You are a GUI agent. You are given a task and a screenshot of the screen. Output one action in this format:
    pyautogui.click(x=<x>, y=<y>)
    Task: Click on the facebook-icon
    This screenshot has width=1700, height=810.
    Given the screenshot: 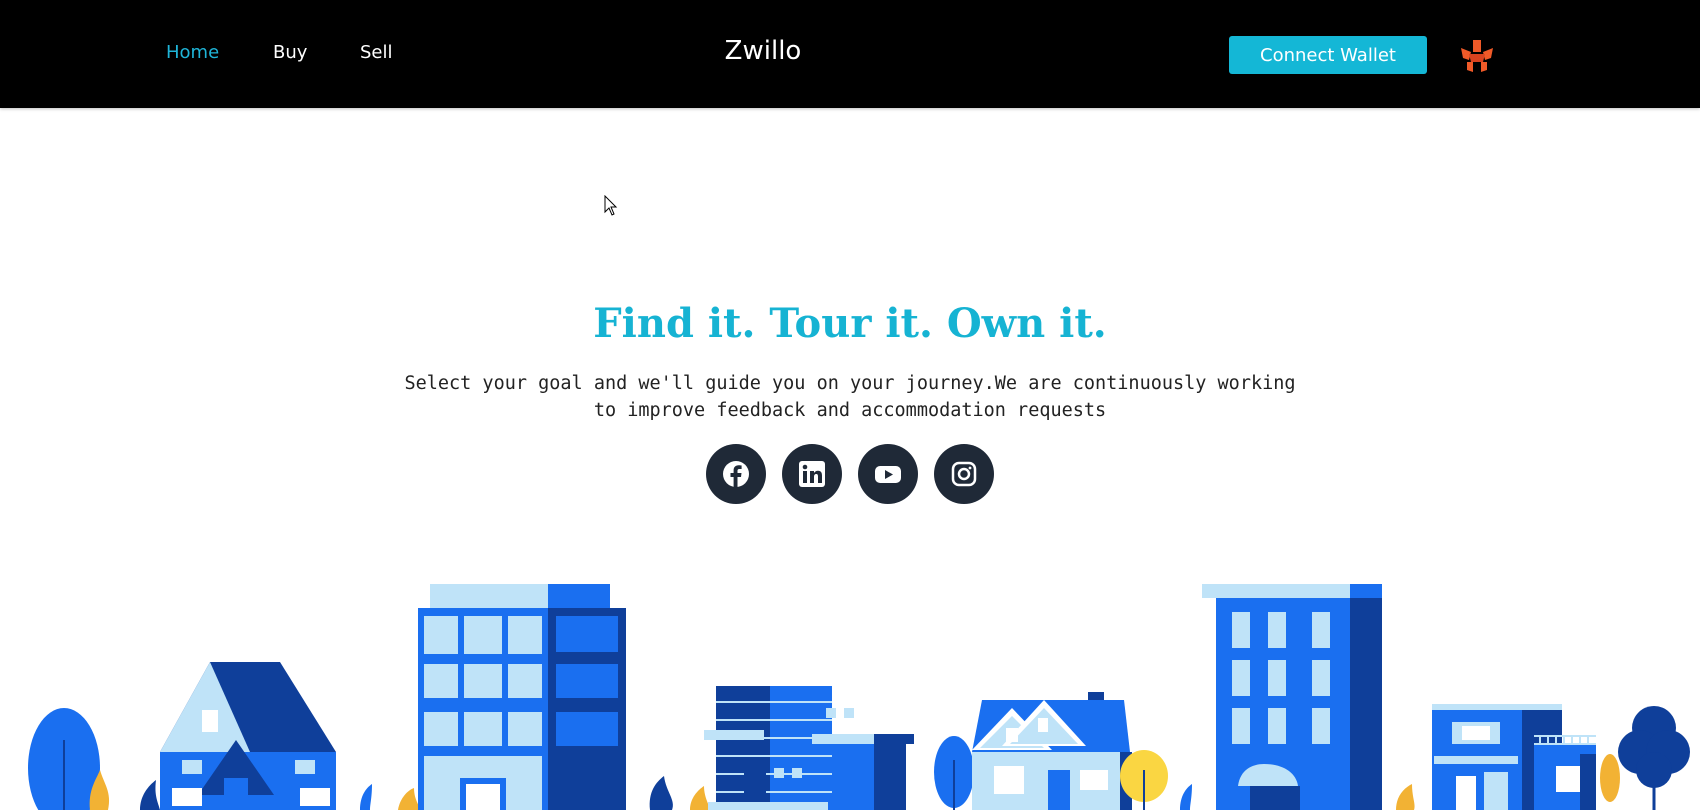 What is the action you would take?
    pyautogui.click(x=736, y=474)
    